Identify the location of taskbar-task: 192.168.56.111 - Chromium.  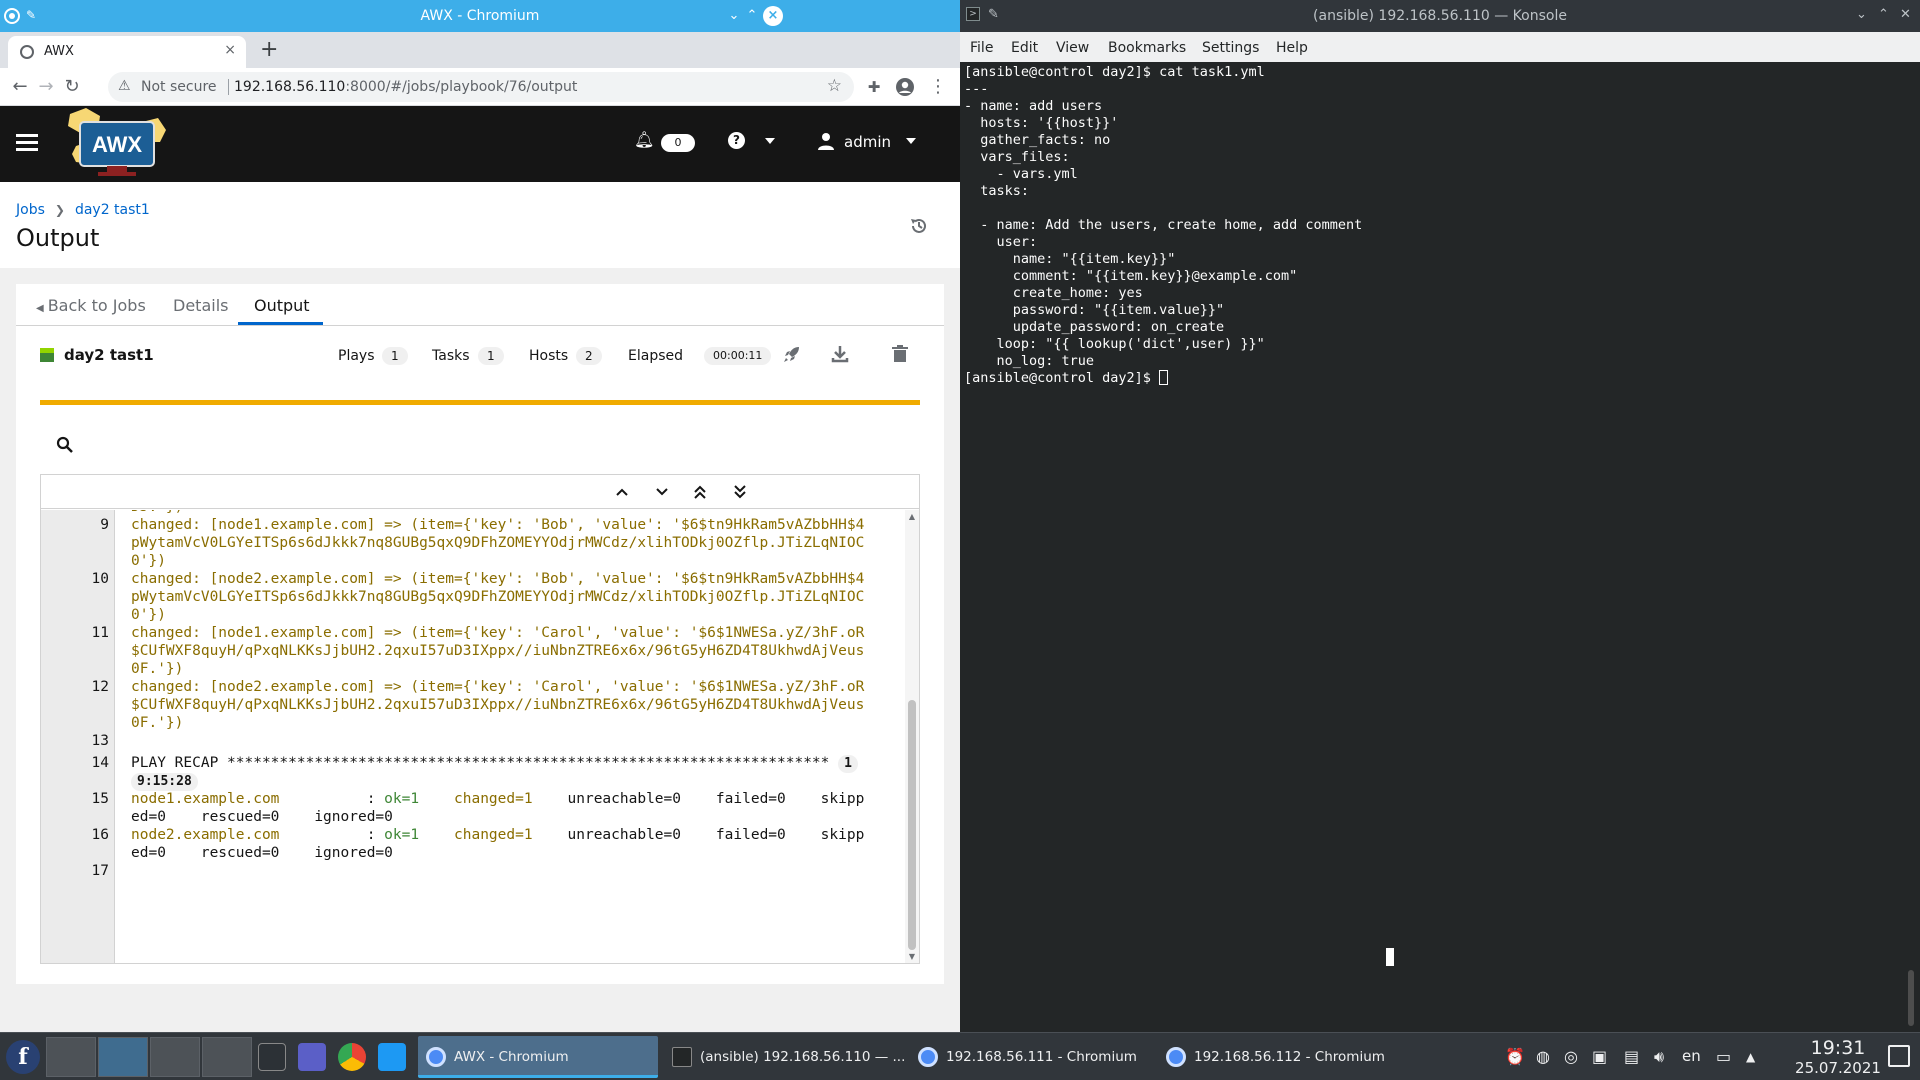
(1030, 1057).